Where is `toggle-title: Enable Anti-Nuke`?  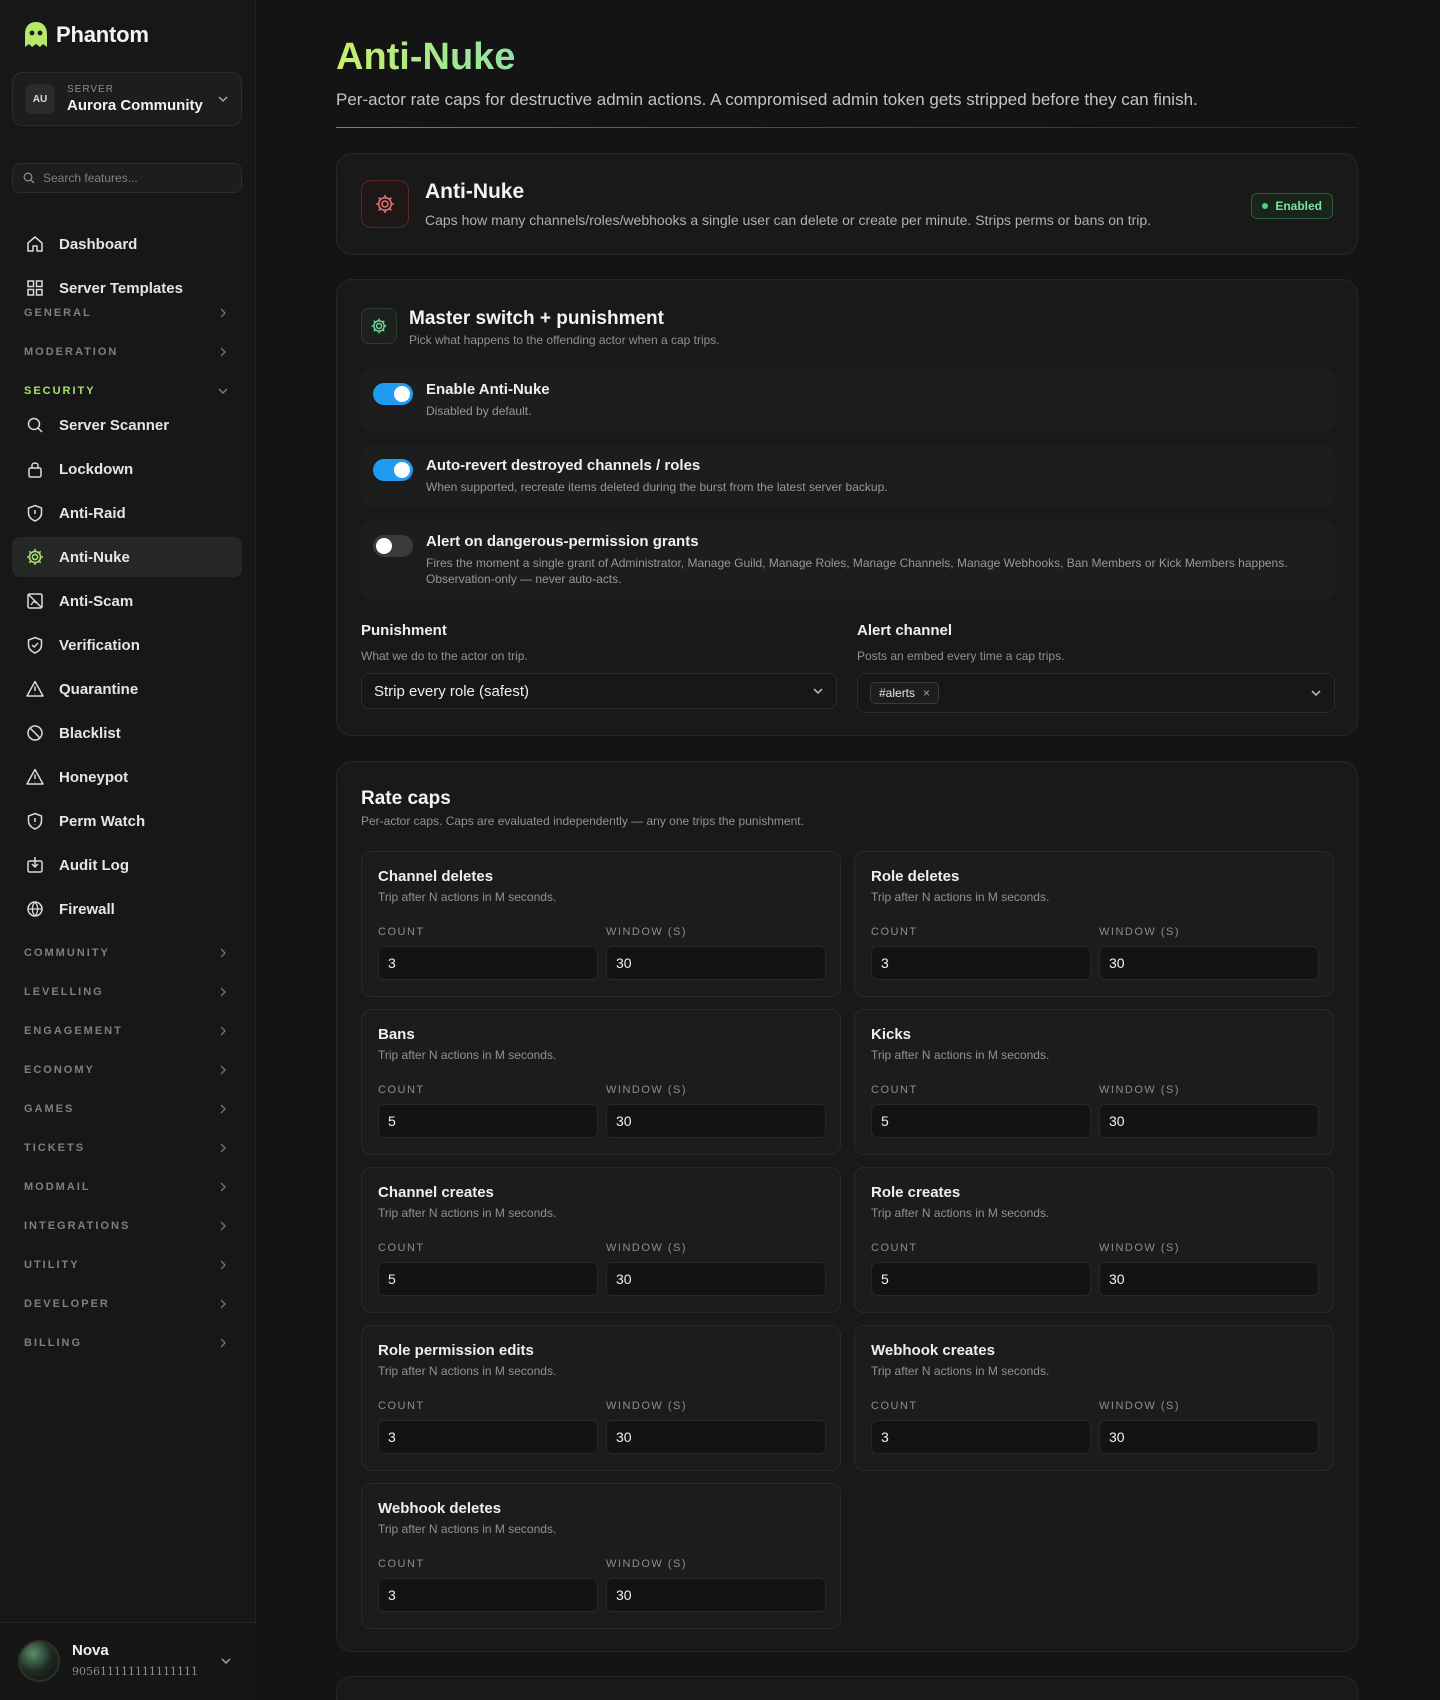 toggle-title: Enable Anti-Nuke is located at coordinates (488, 389).